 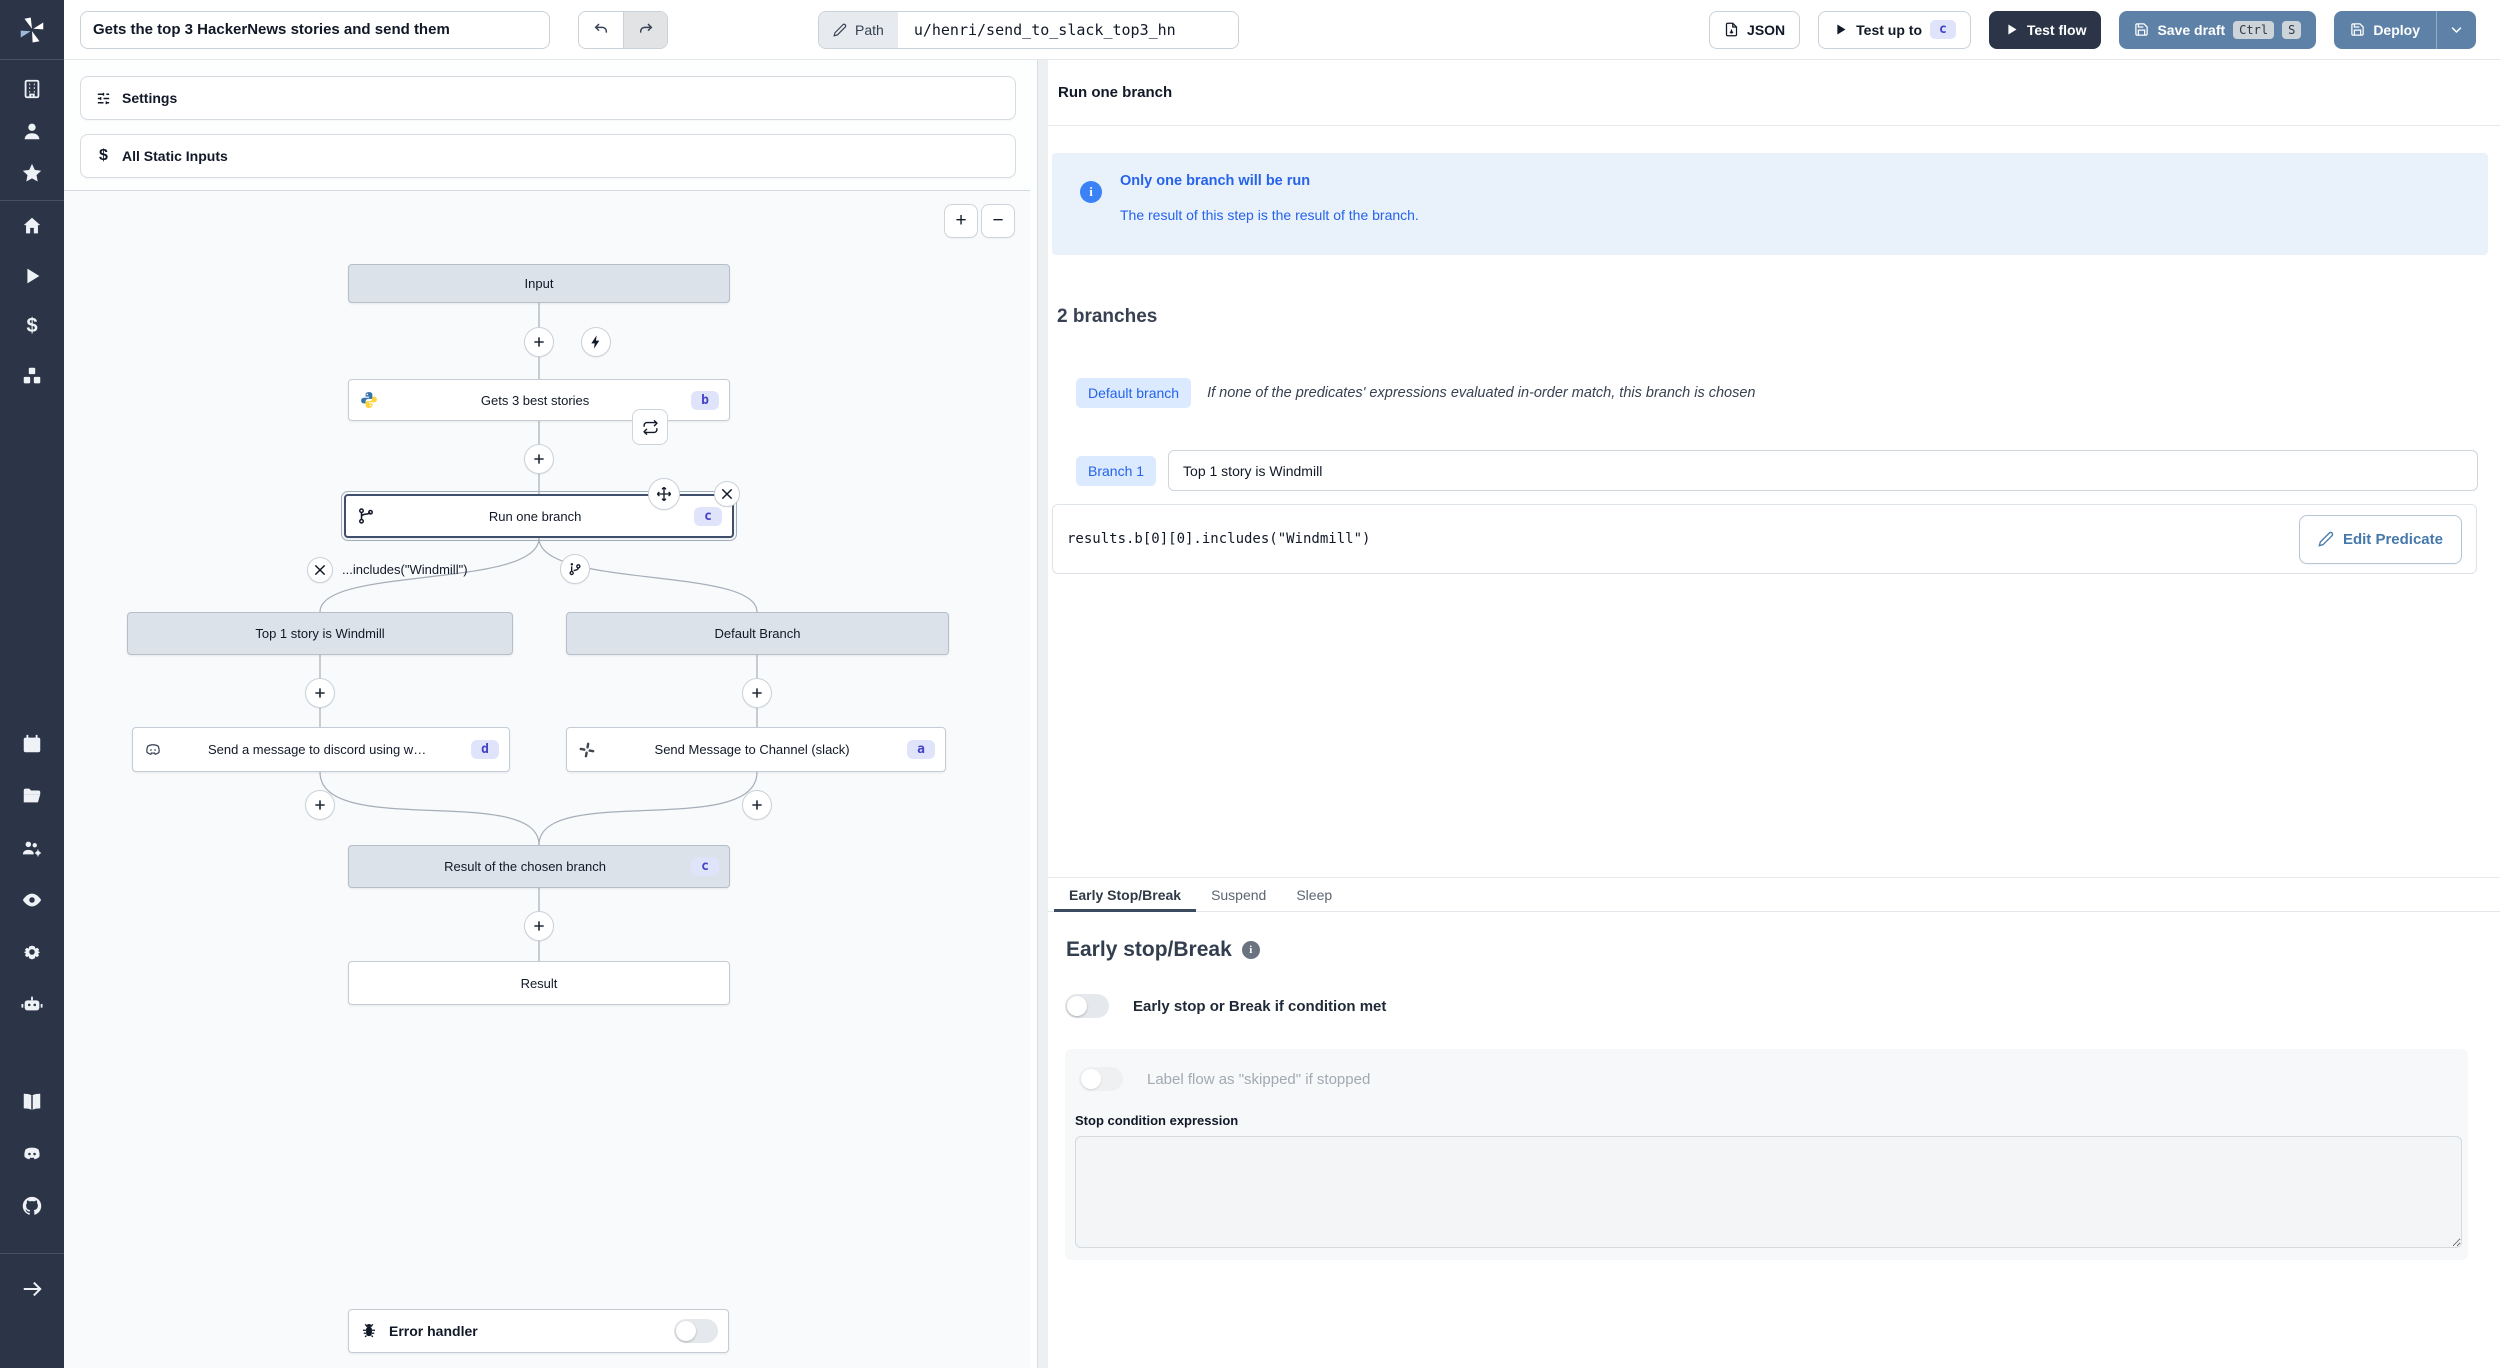 I want to click on sidebar-item-audit-logs, so click(x=32, y=900).